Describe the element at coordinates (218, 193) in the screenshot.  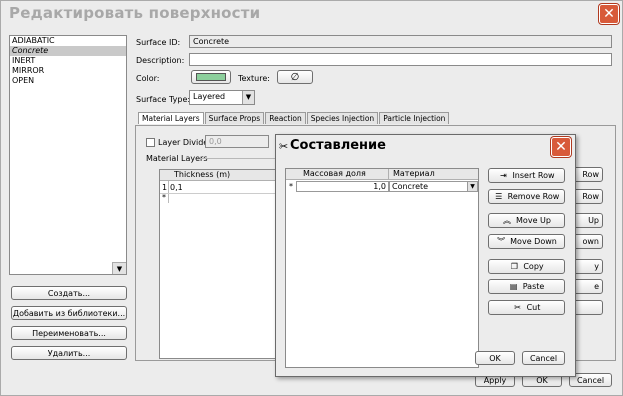
I see `row-divider` at that location.